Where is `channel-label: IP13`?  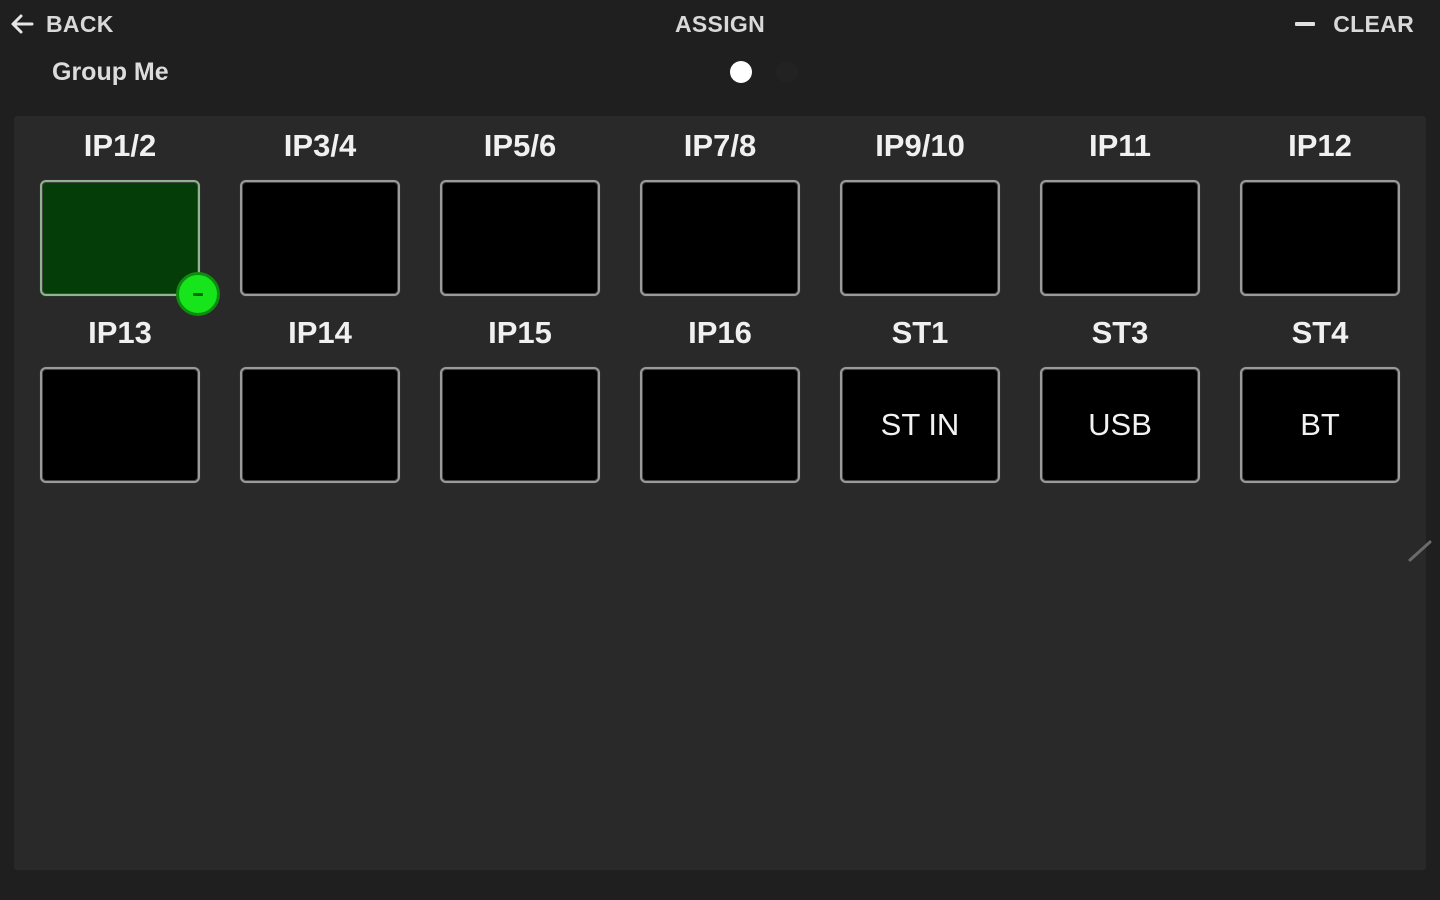 channel-label: IP13 is located at coordinates (120, 332).